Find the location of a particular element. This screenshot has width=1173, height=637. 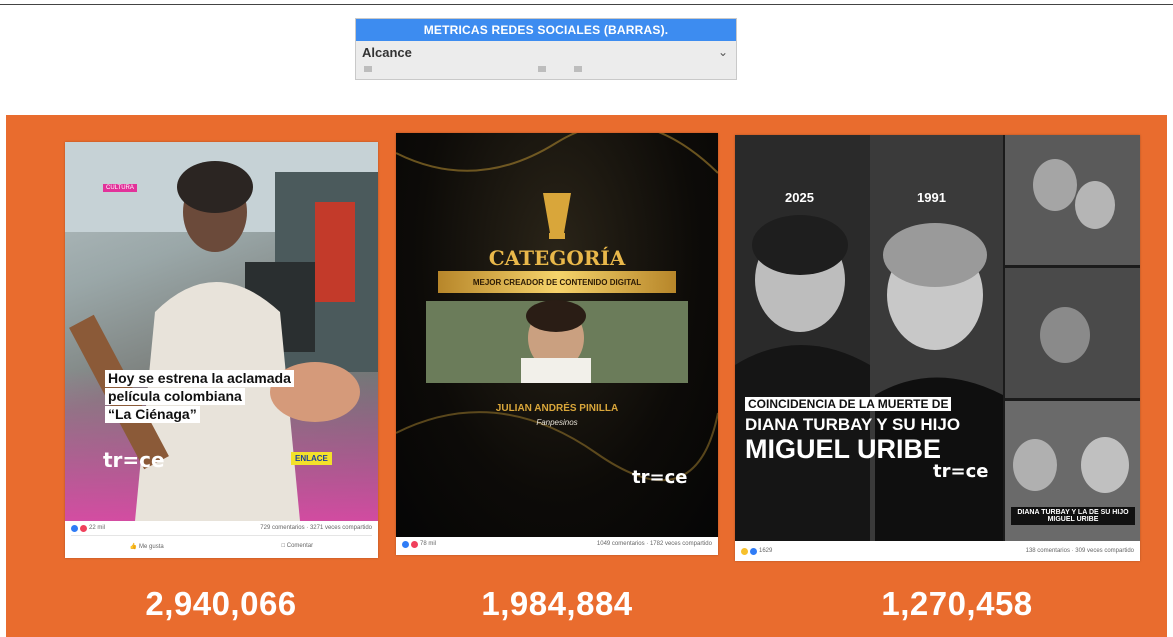

metric-value-3: 1,270,458 is located at coordinates (957, 603).